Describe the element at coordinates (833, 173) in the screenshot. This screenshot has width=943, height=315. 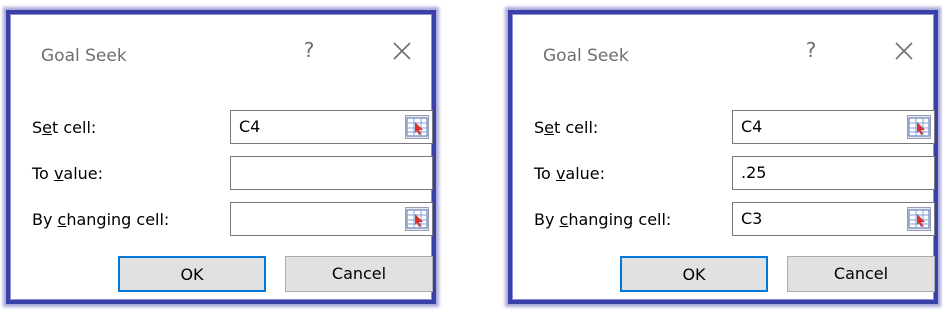
I see `to-value-input: .25` at that location.